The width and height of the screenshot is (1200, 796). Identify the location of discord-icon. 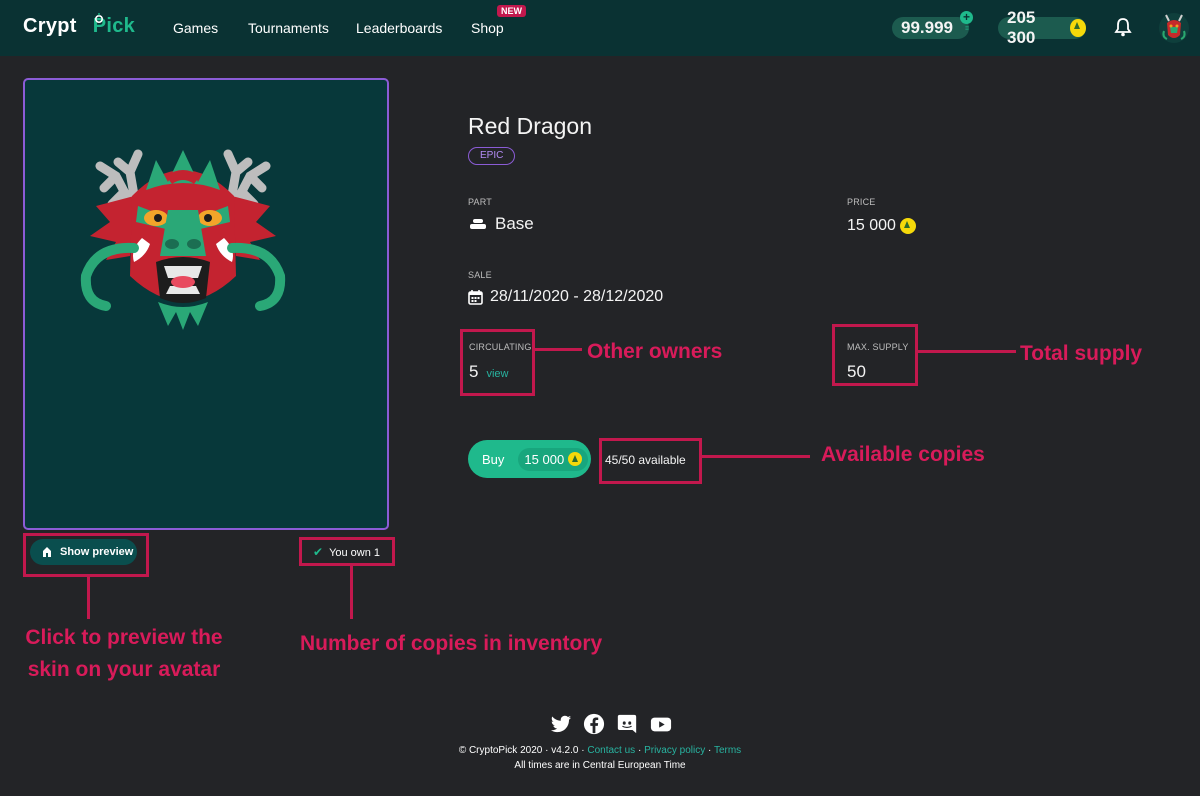
(627, 724).